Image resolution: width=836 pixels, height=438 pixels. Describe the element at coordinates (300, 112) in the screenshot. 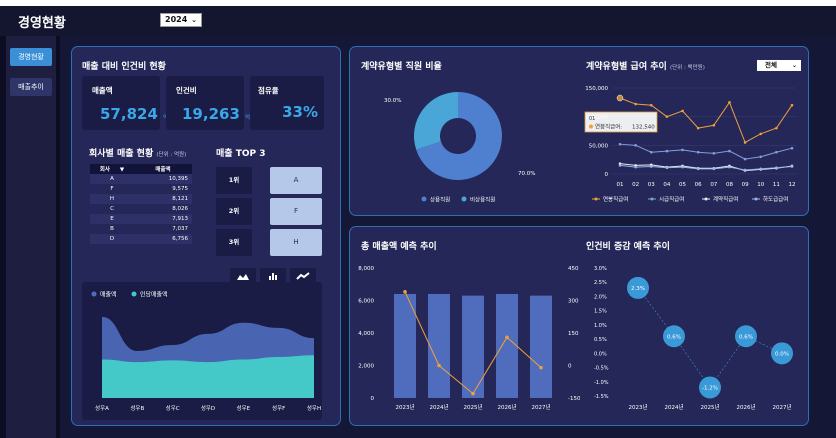

I see `kpi-value: 33%` at that location.